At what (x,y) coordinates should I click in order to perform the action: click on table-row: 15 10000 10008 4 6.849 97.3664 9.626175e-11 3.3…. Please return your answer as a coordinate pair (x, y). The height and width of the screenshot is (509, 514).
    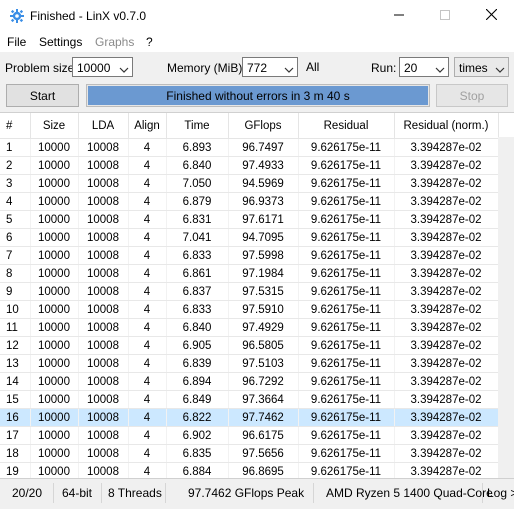
    Looking at the image, I should click on (249, 399).